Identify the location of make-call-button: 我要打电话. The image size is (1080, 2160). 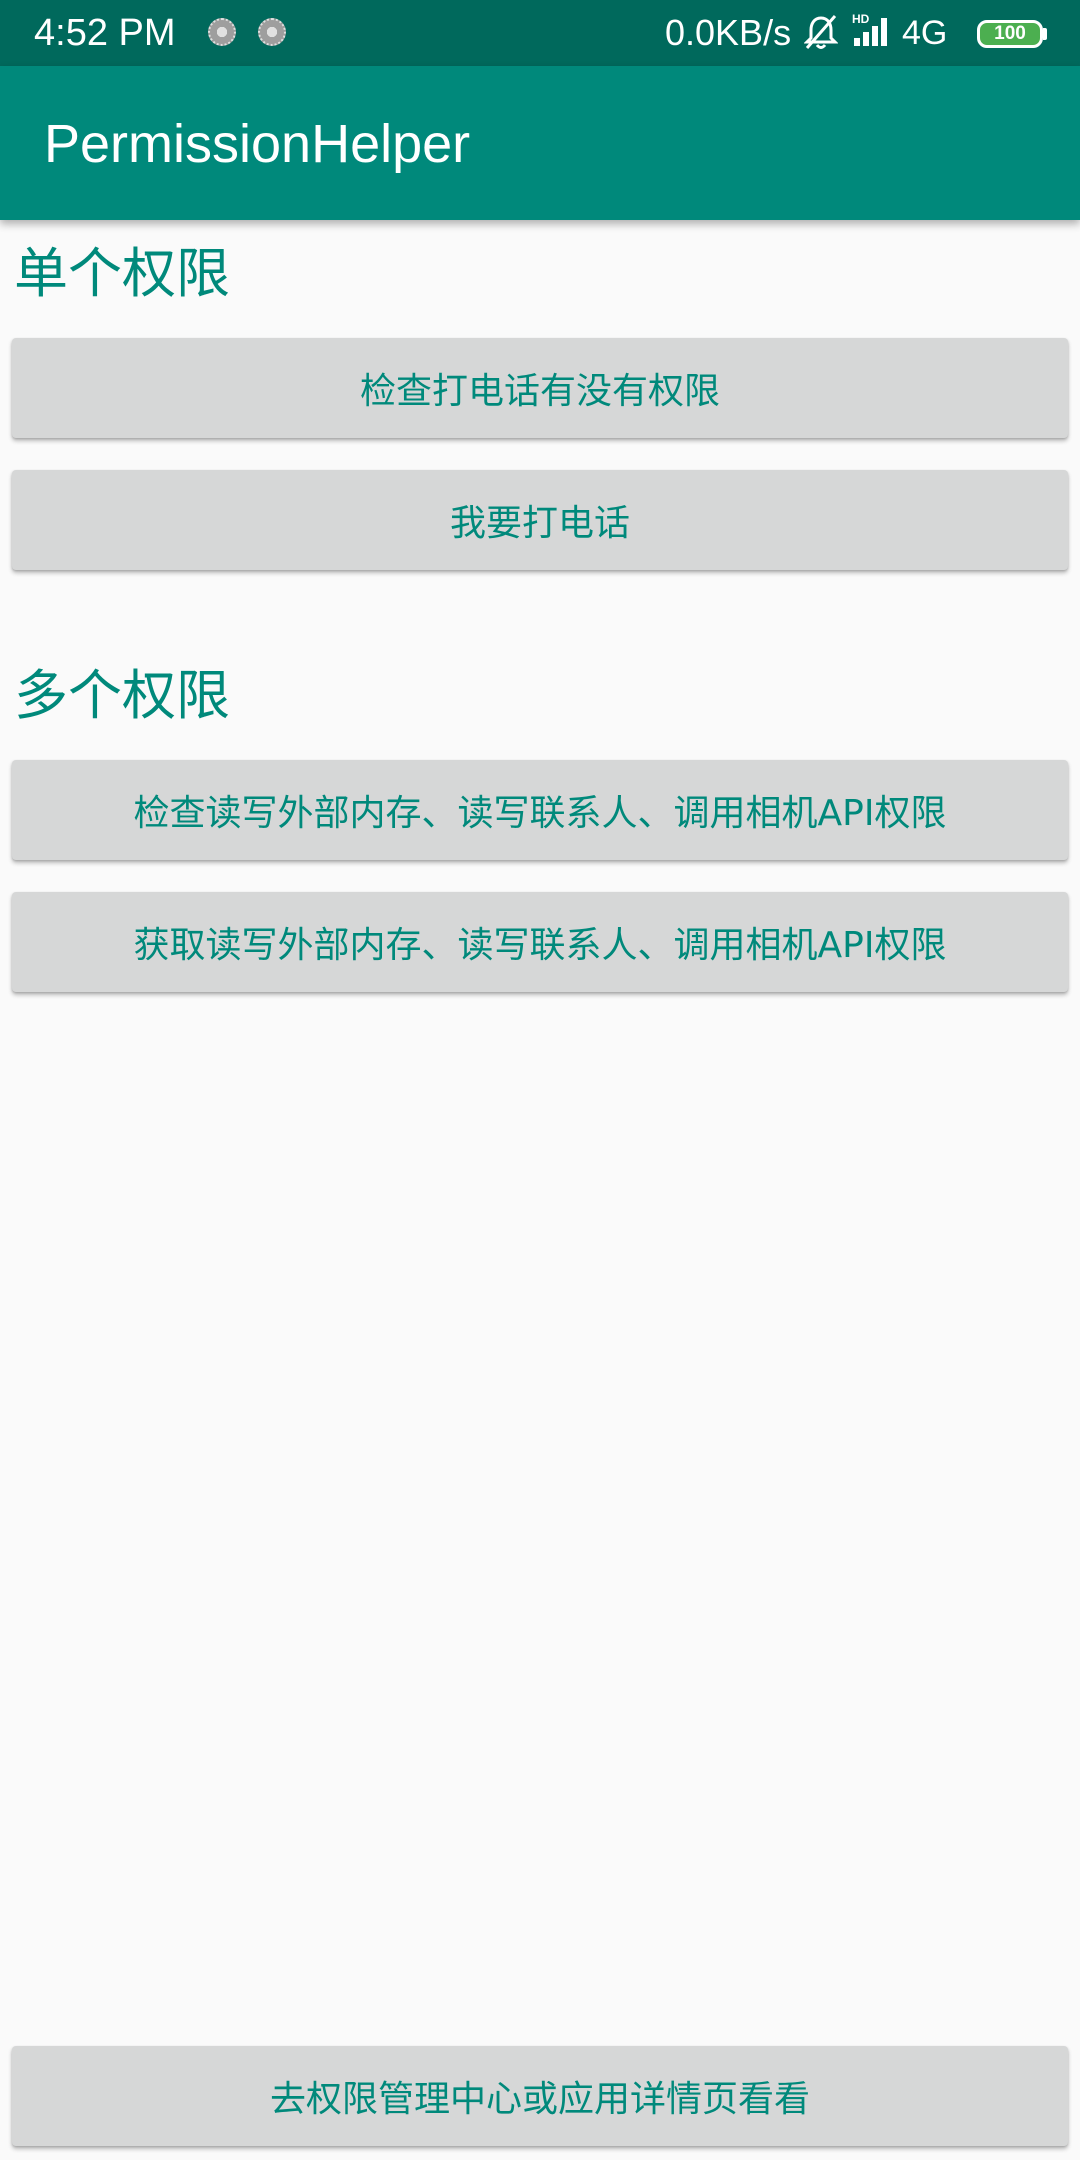
(540, 520).